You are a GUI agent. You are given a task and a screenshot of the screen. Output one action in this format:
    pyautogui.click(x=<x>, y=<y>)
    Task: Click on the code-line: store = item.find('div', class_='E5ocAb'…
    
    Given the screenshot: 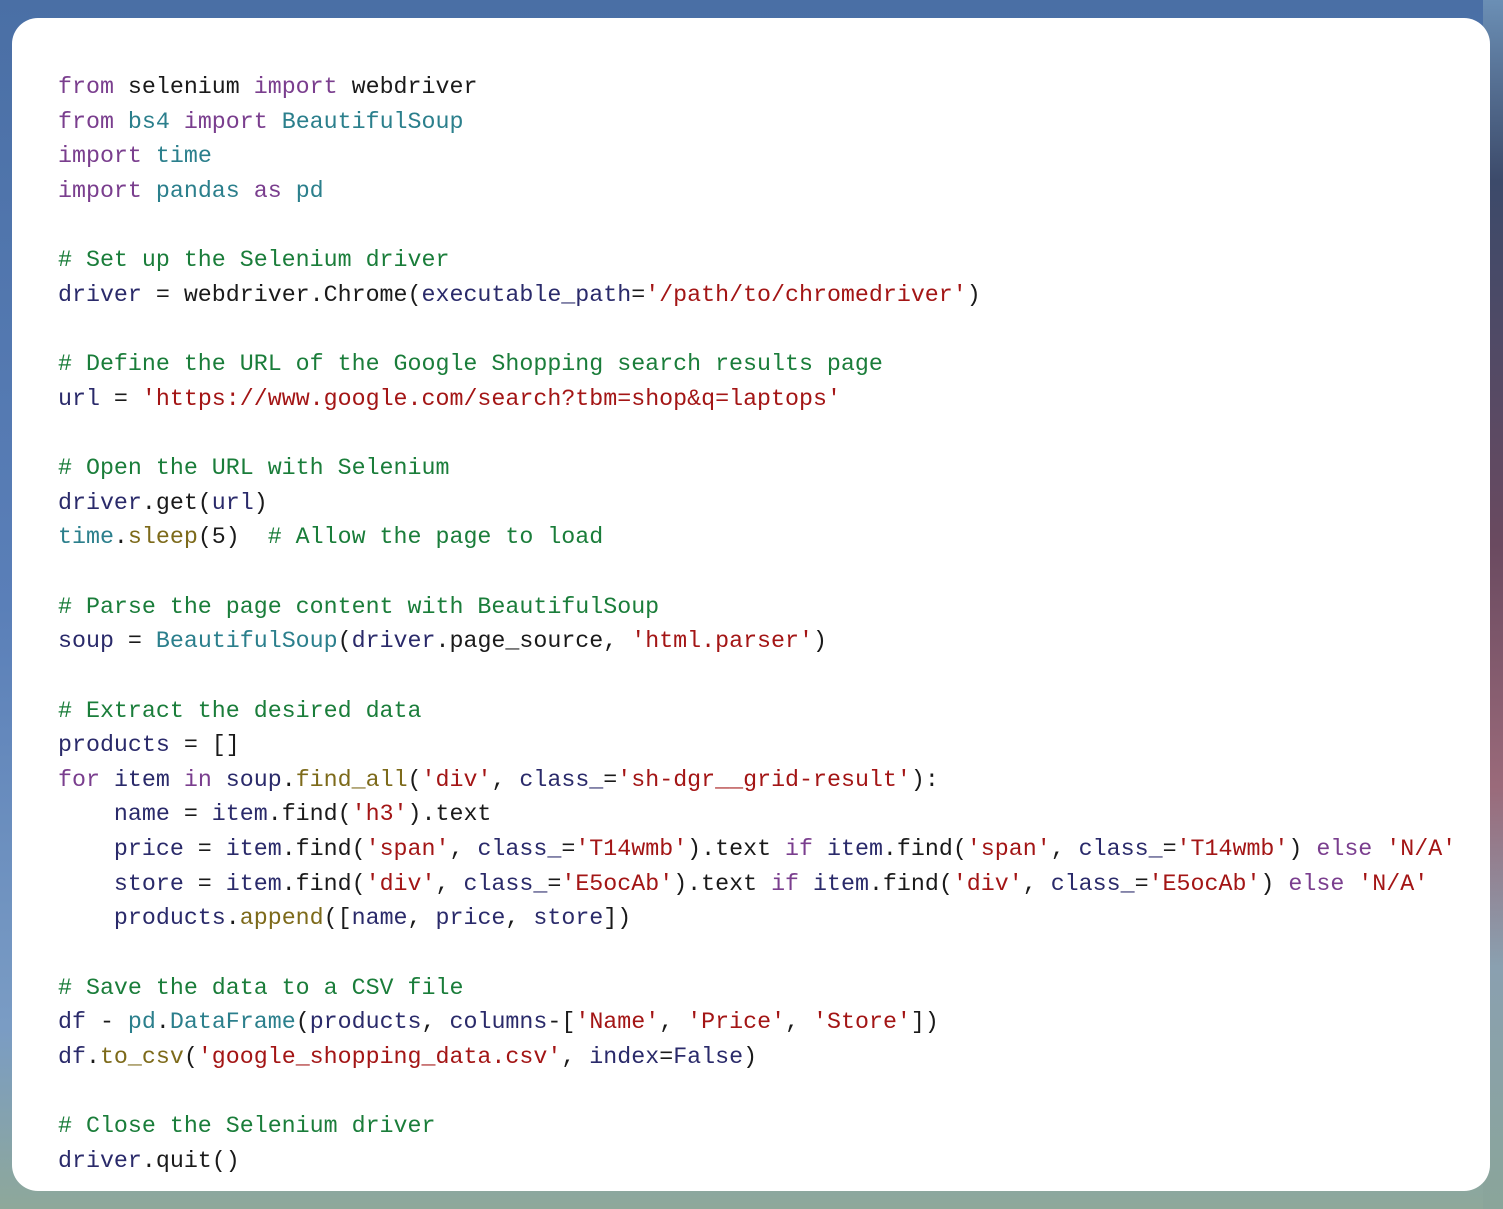 What is the action you would take?
    pyautogui.click(x=757, y=884)
    